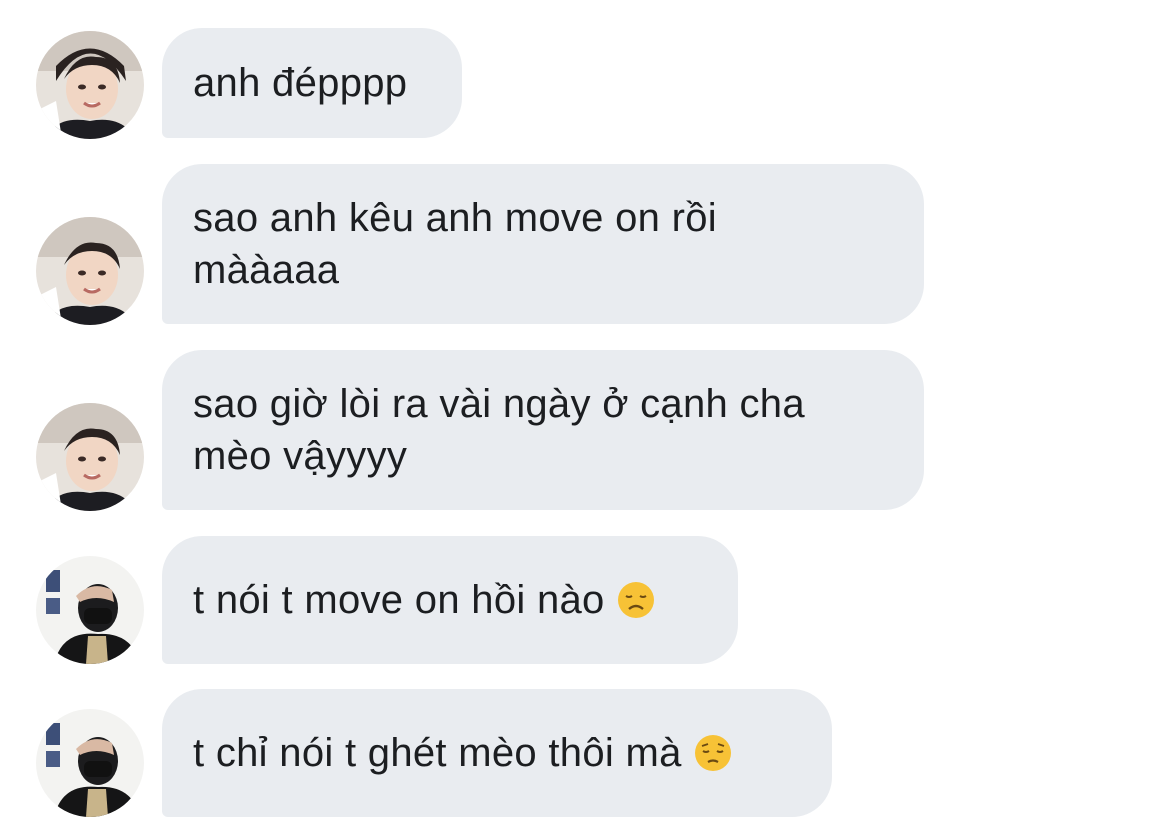 The image size is (1170, 822). What do you see at coordinates (399, 600) in the screenshot?
I see `message-text: t nói t move on hồi nào` at bounding box center [399, 600].